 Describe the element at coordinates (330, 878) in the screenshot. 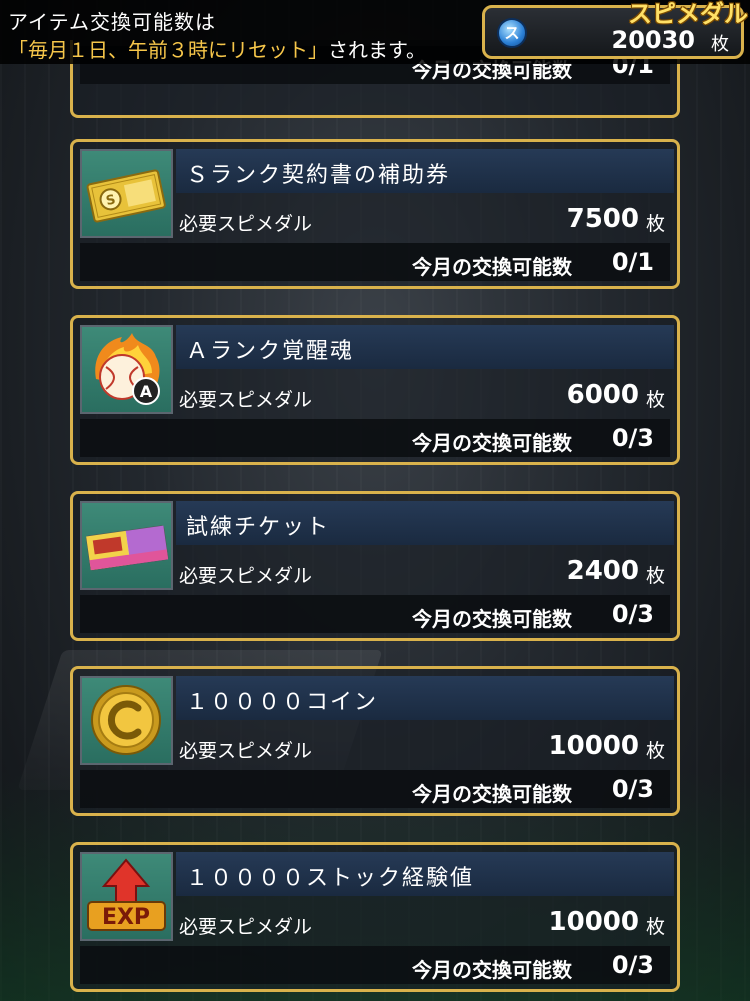

I see `item-name: １００００ストック経験値` at that location.